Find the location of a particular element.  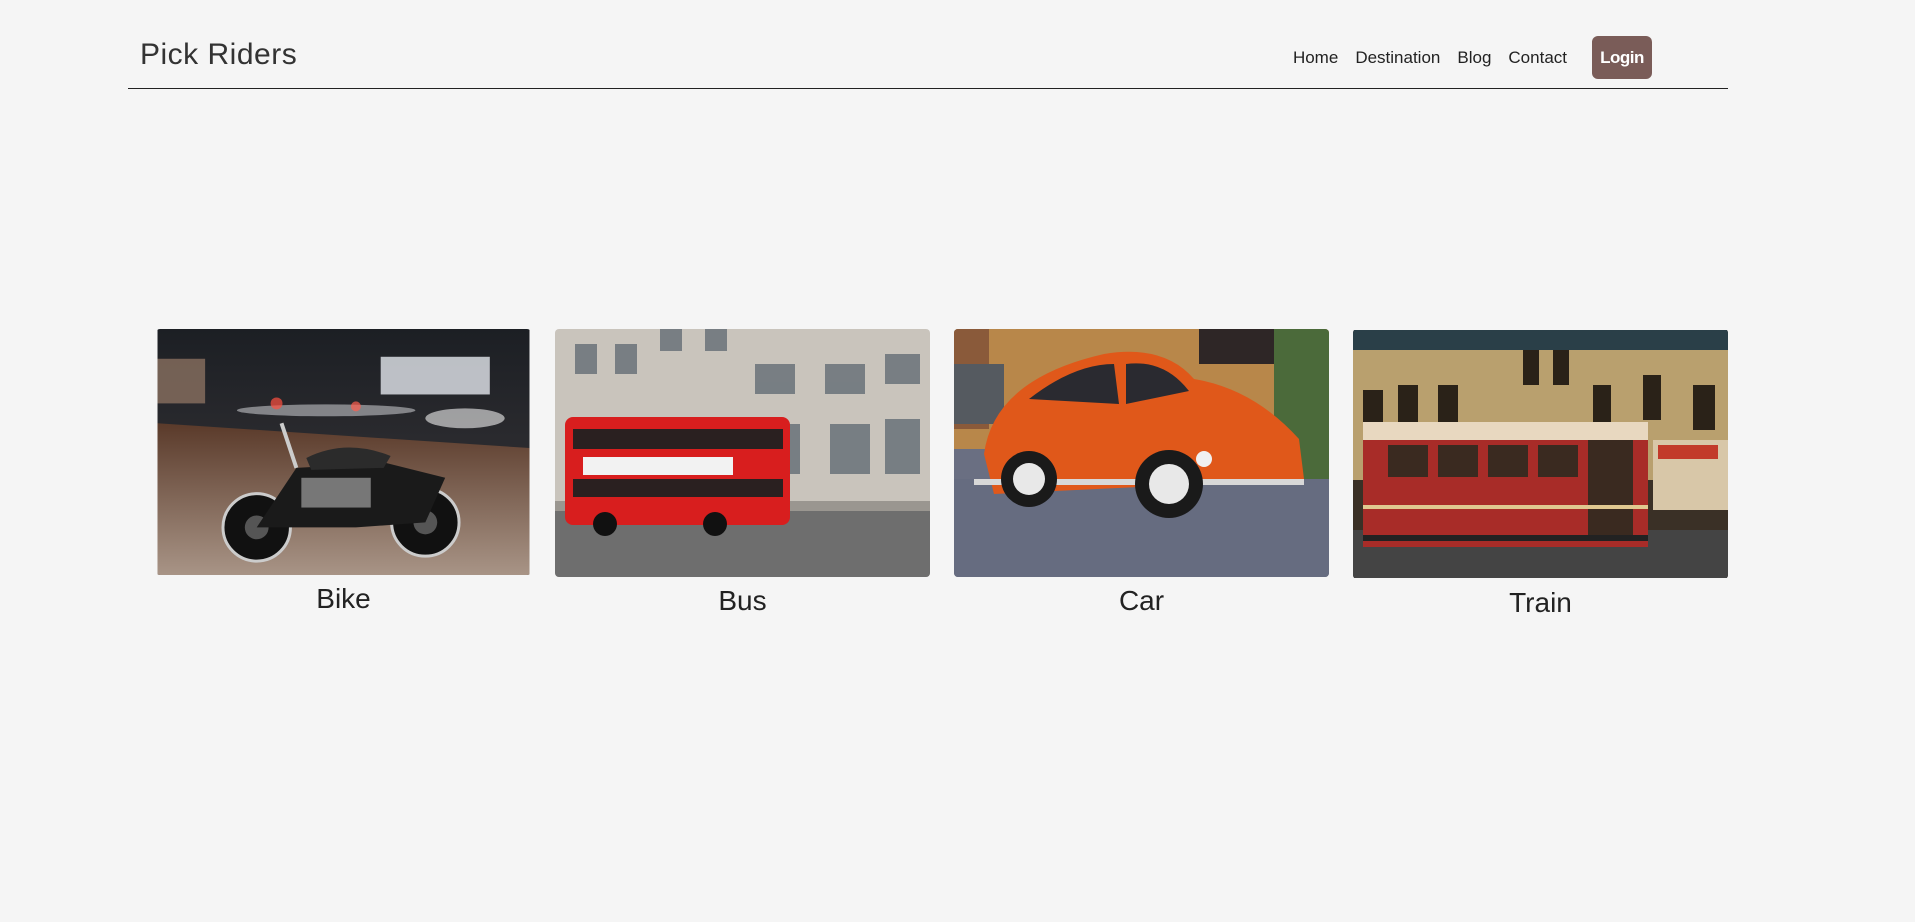

vehicle-card-bus: Bus is located at coordinates (742, 474).